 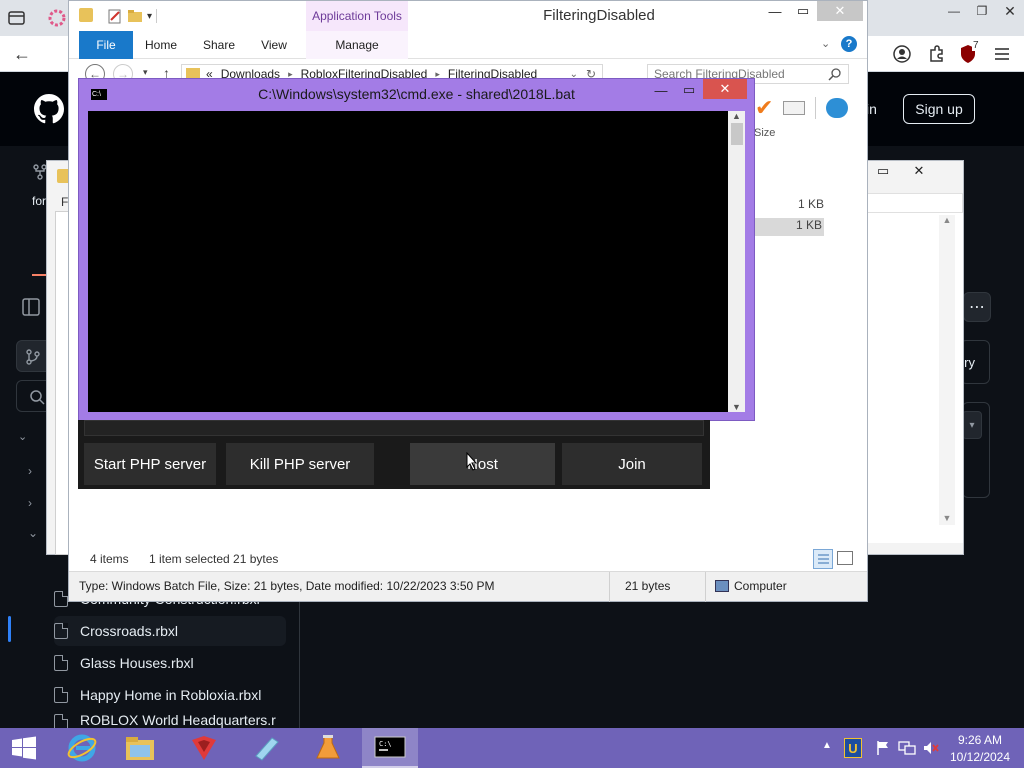 What do you see at coordinates (980, 740) in the screenshot?
I see `clock-time: 9:26 AM` at bounding box center [980, 740].